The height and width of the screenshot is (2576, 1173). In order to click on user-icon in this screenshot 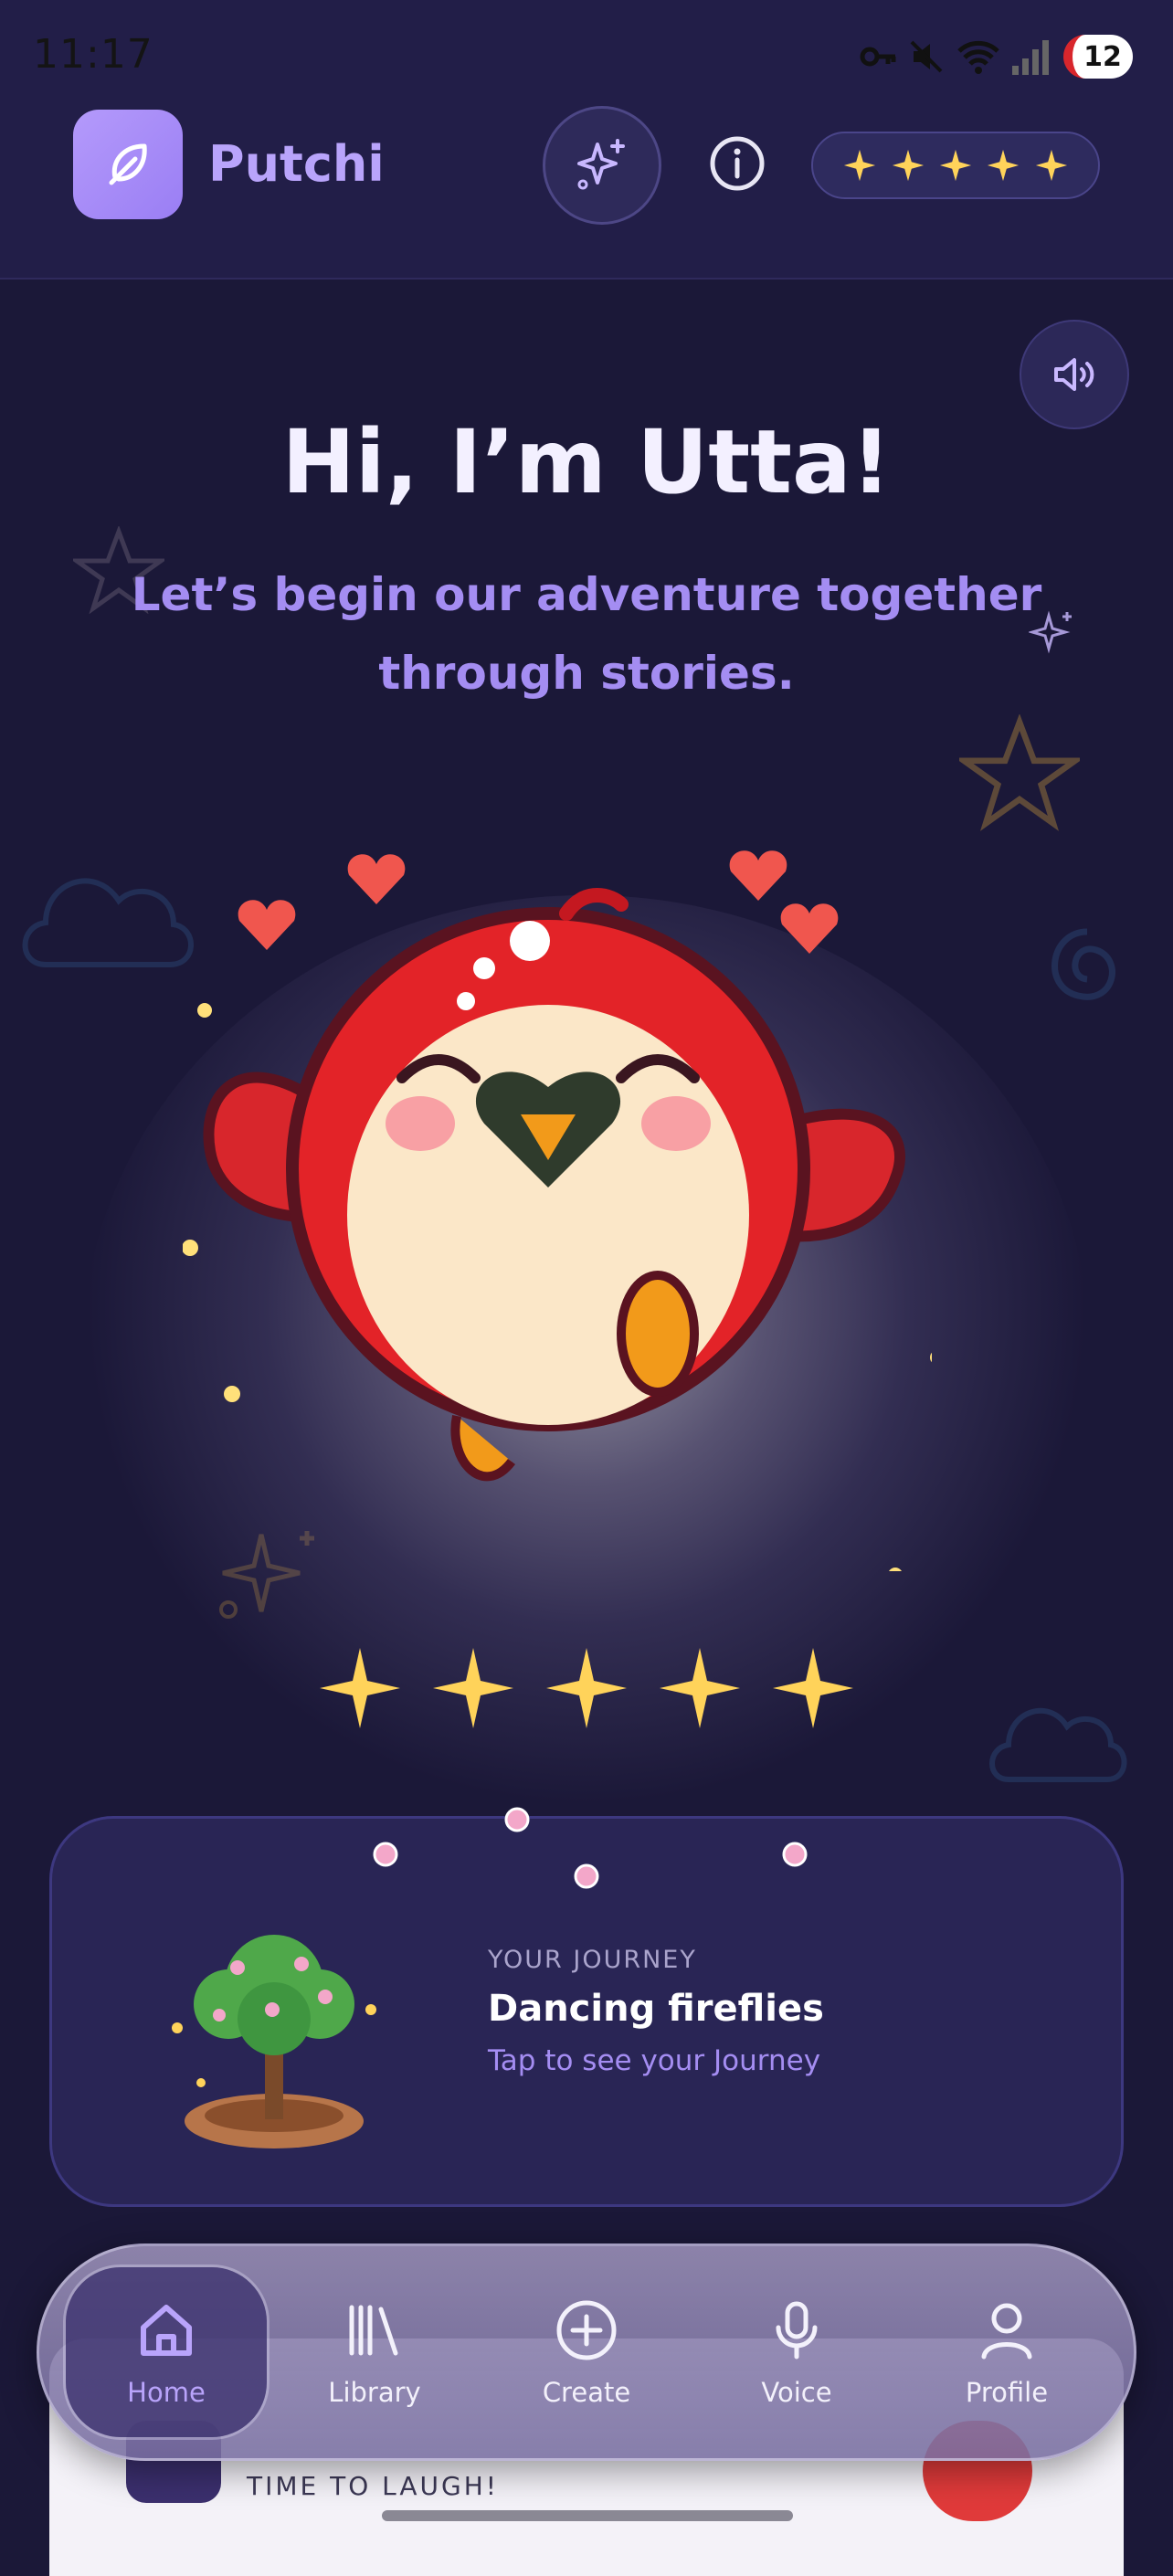, I will do `click(1006, 2331)`.